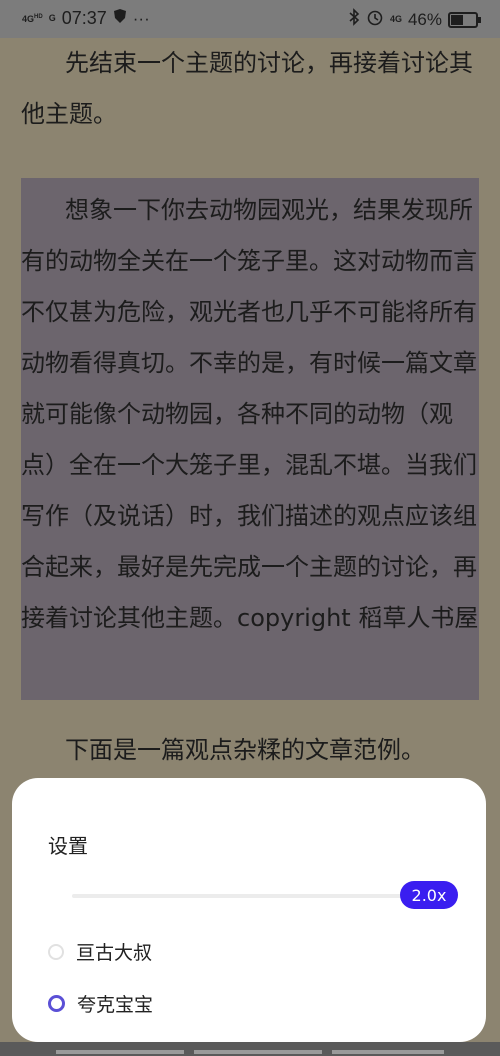 This screenshot has height=1056, width=500. I want to click on voice-option-label: 夸克宝宝, so click(115, 1005).